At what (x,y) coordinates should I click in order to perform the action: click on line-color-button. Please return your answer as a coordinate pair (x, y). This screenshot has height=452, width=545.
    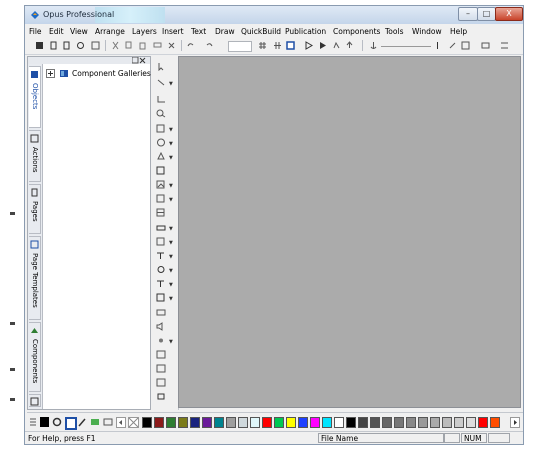
    Looking at the image, I should click on (71, 423).